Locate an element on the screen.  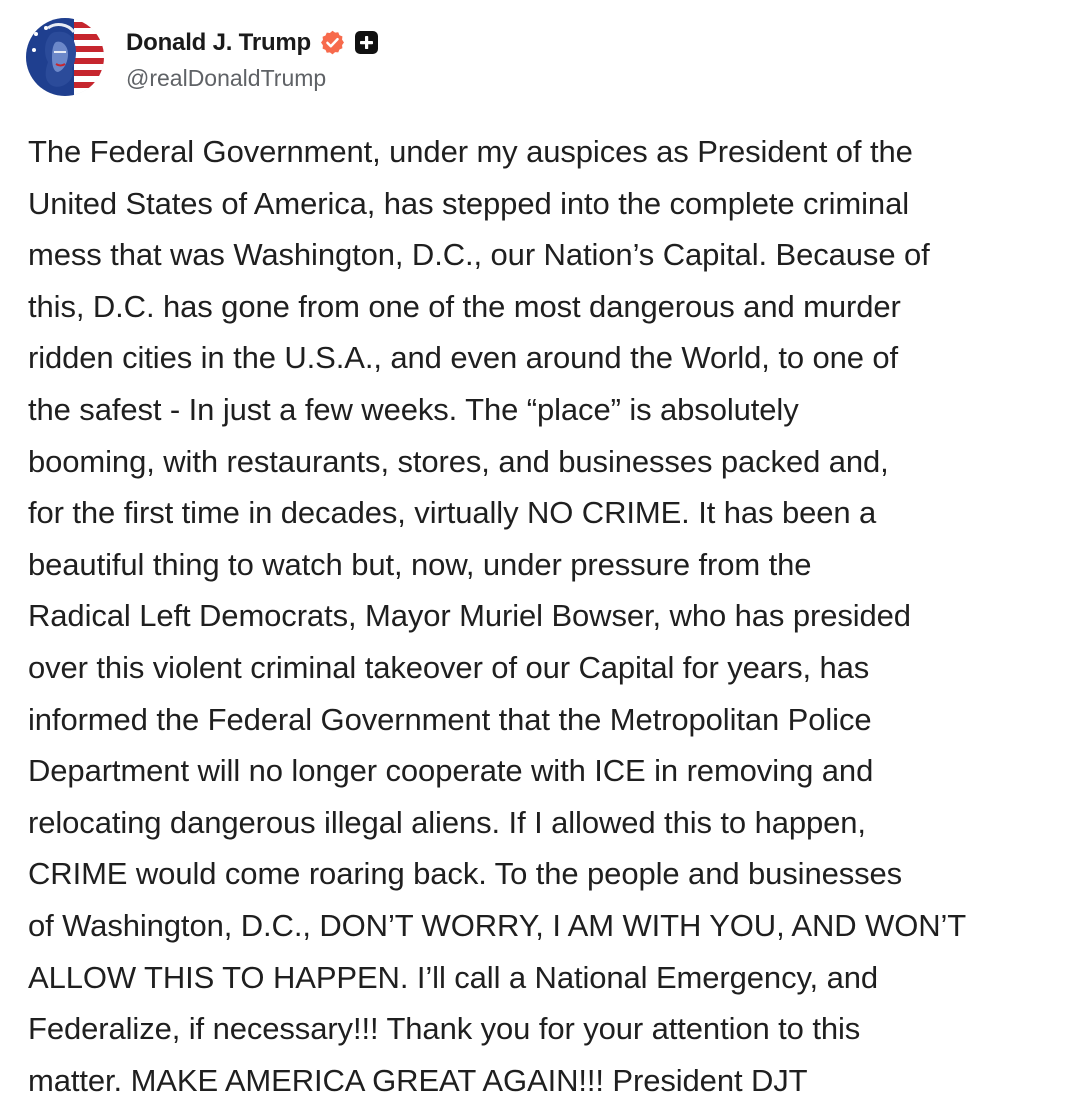
avatar is located at coordinates (65, 57).